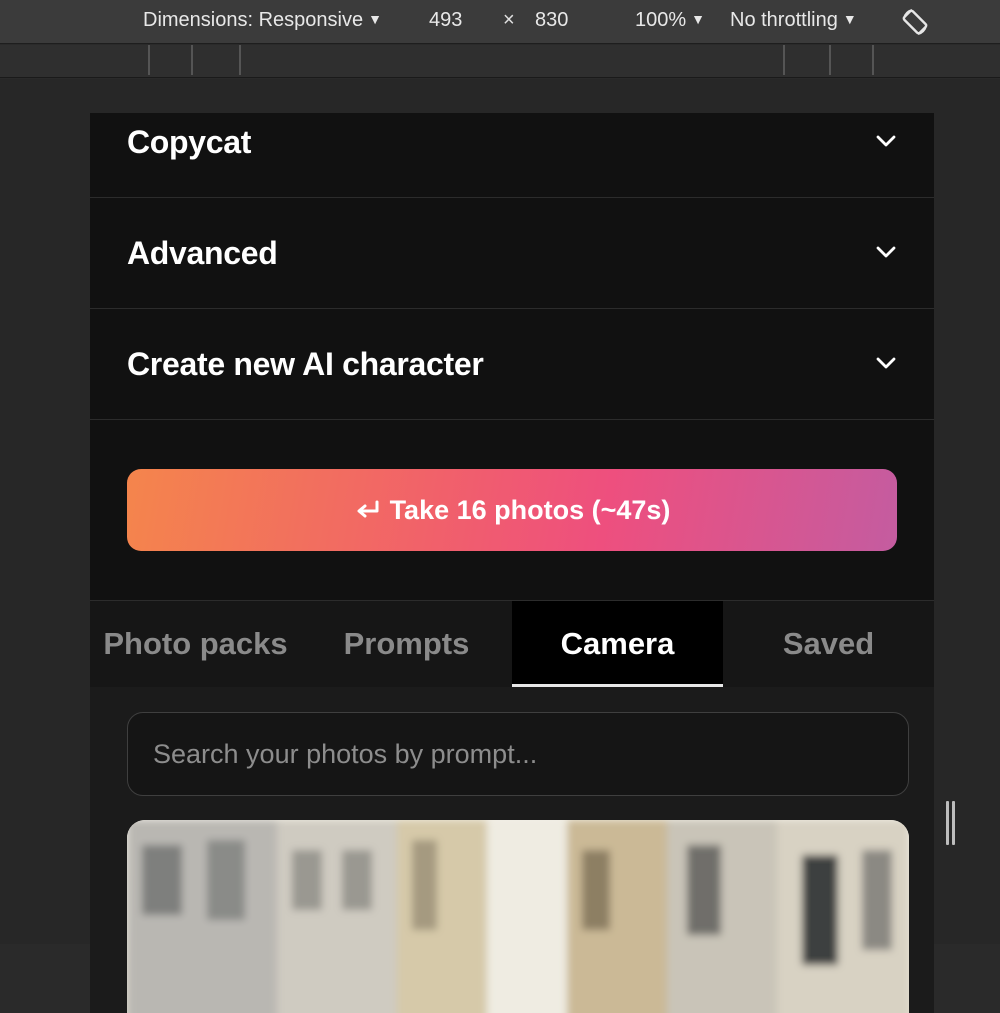 The height and width of the screenshot is (1013, 1000). What do you see at coordinates (512, 364) in the screenshot?
I see `accordion-create-character: Create new AI character` at bounding box center [512, 364].